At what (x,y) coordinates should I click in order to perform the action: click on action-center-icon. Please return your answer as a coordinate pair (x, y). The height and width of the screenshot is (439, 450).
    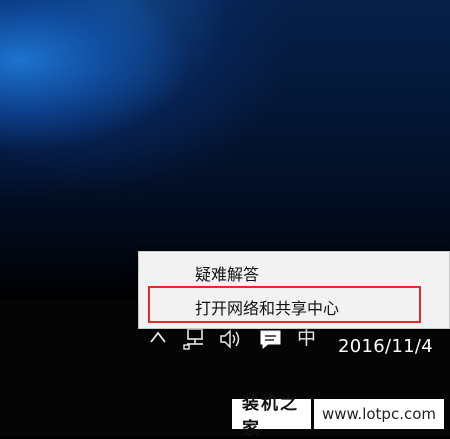
    Looking at the image, I should click on (269, 338).